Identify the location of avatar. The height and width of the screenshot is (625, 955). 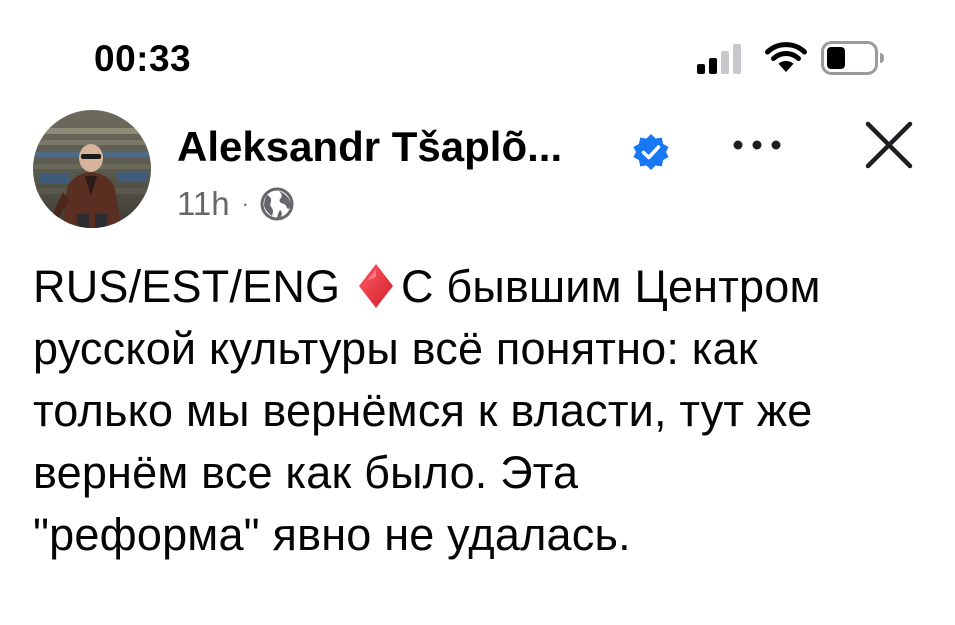
(92, 169).